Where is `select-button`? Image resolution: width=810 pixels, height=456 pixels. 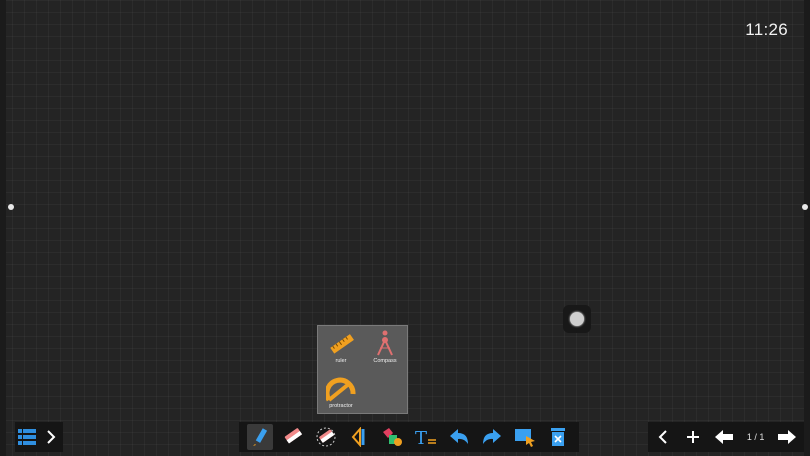 select-button is located at coordinates (525, 437).